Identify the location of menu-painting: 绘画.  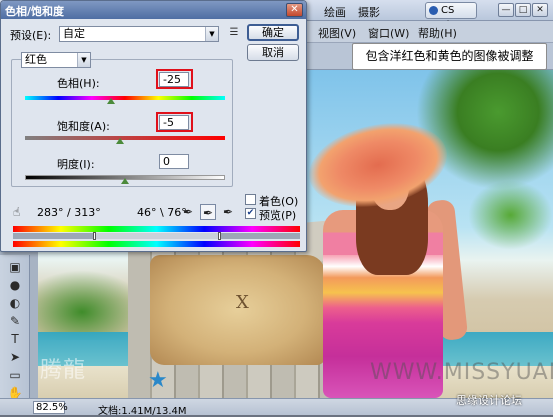
(335, 12).